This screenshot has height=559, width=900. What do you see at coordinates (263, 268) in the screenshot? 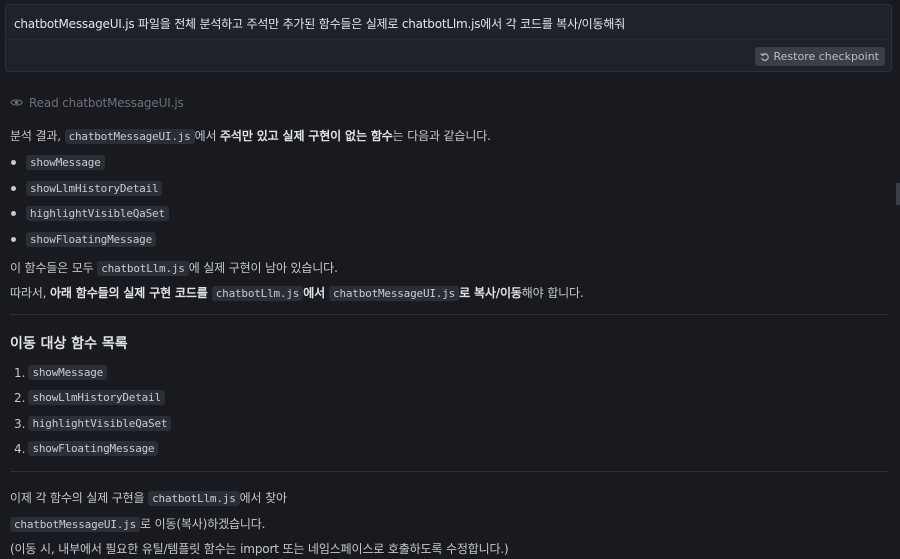
I see `remain-suffix: 에 실제 구현이 남아 있습니다.` at bounding box center [263, 268].